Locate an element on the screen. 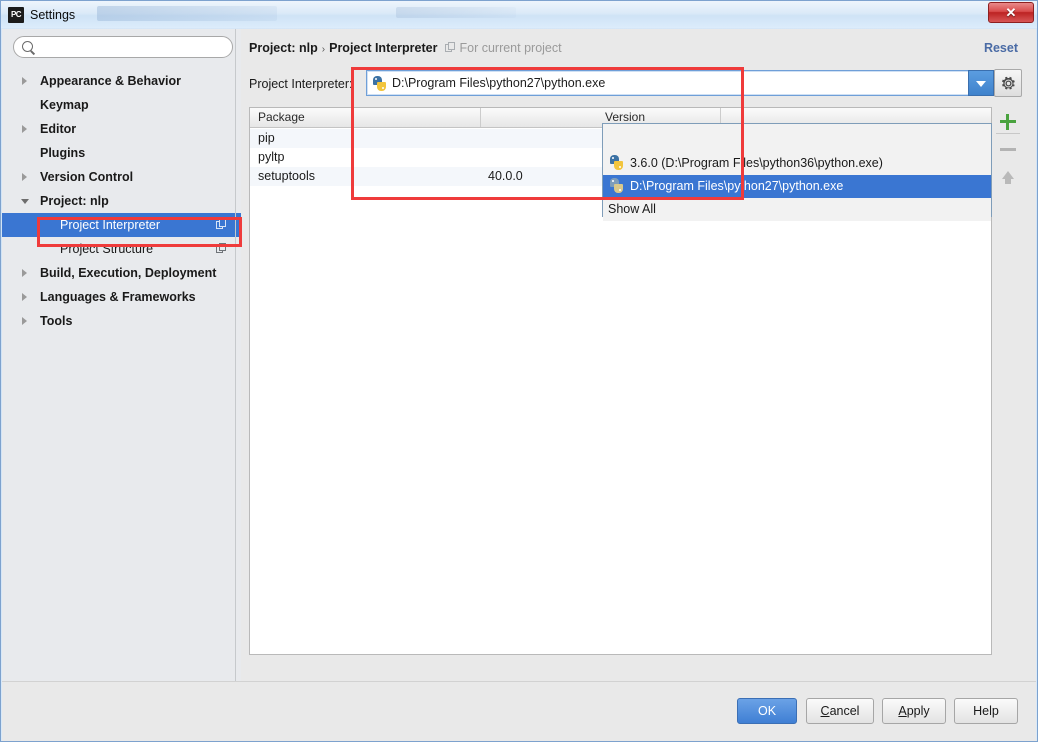 The height and width of the screenshot is (742, 1038). sidebar-item-build-execution-deployment: Build, Execution, Deployment is located at coordinates (121, 273).